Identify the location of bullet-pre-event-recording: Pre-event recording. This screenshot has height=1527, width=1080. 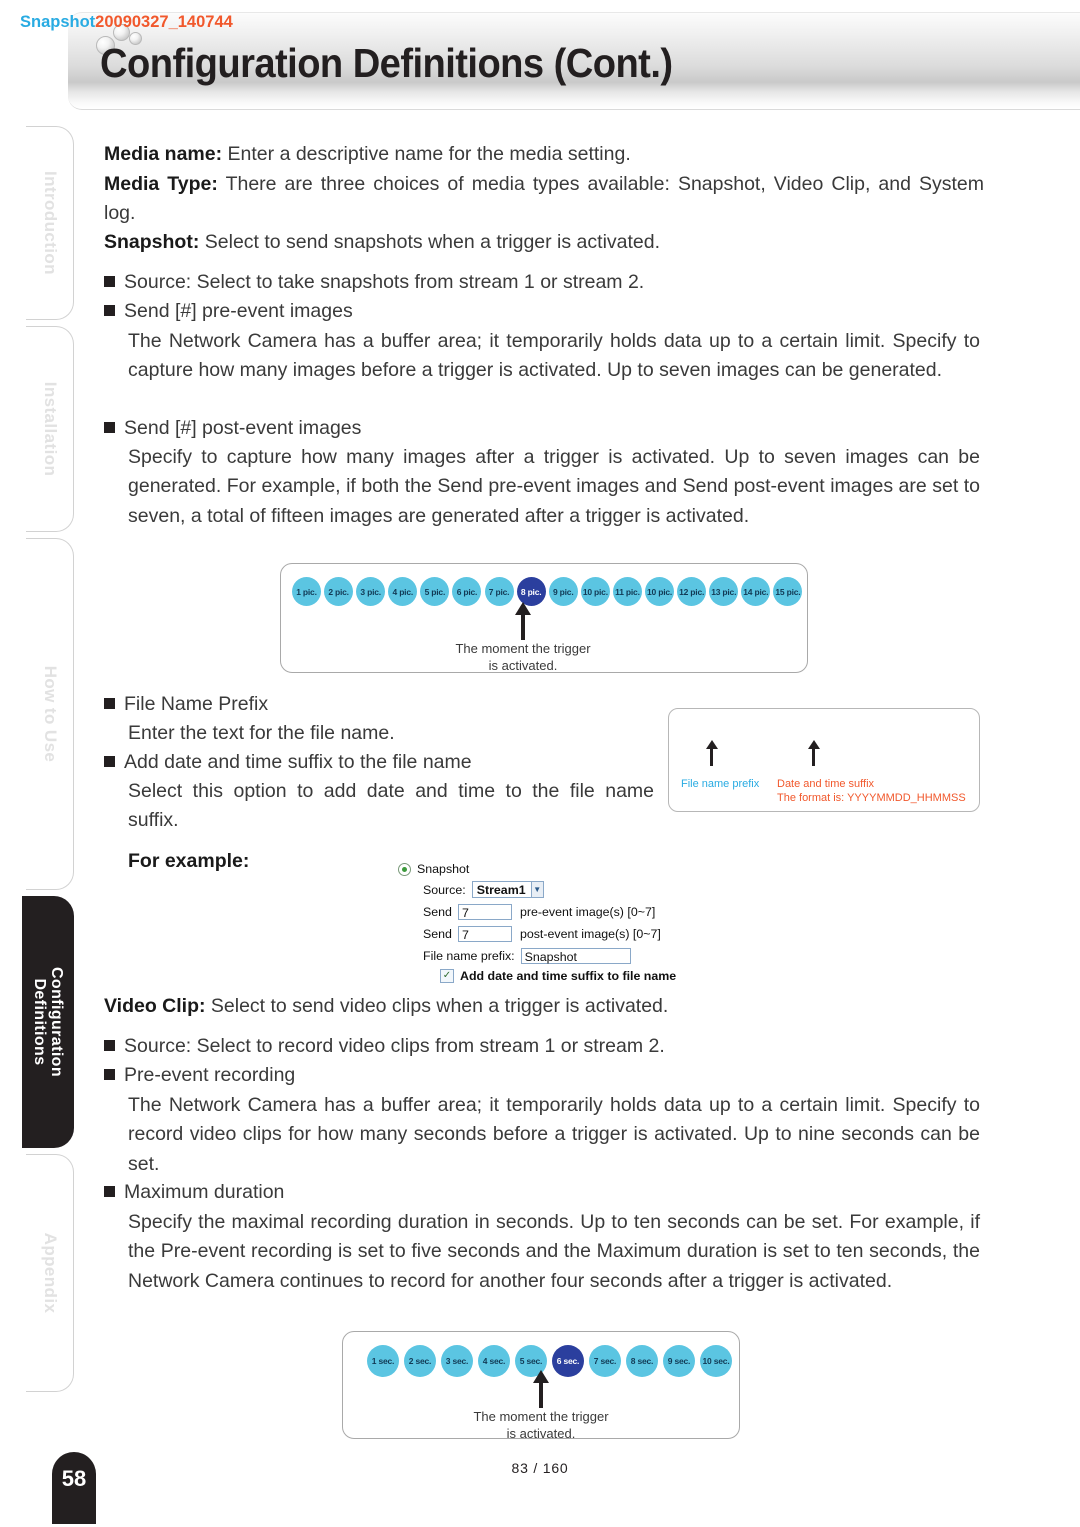
(199, 1075).